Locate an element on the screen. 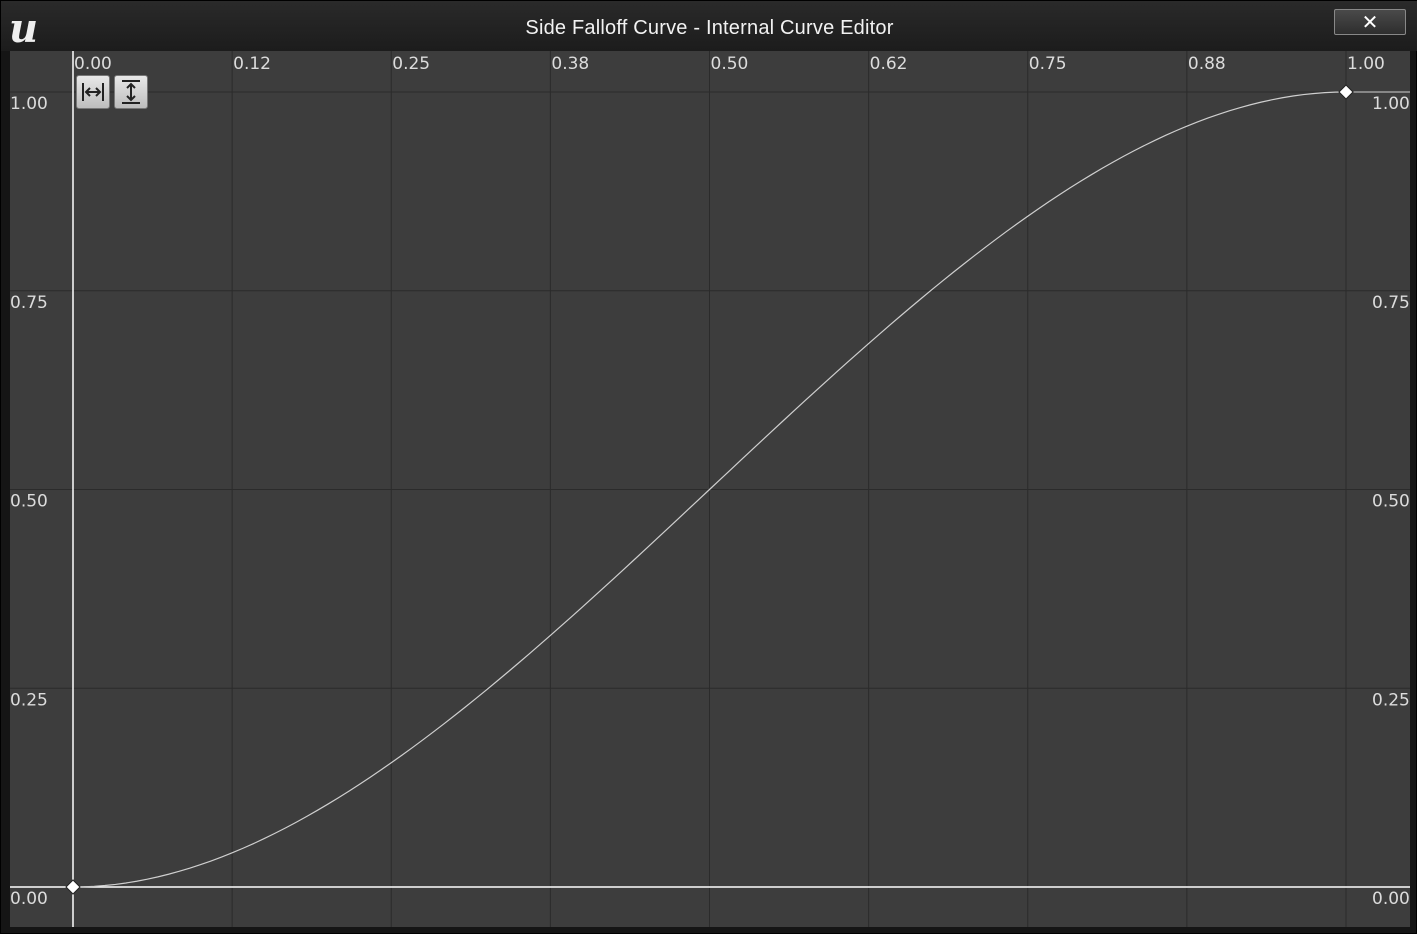 The image size is (1417, 934). fit-horizontal-icon is located at coordinates (93, 92).